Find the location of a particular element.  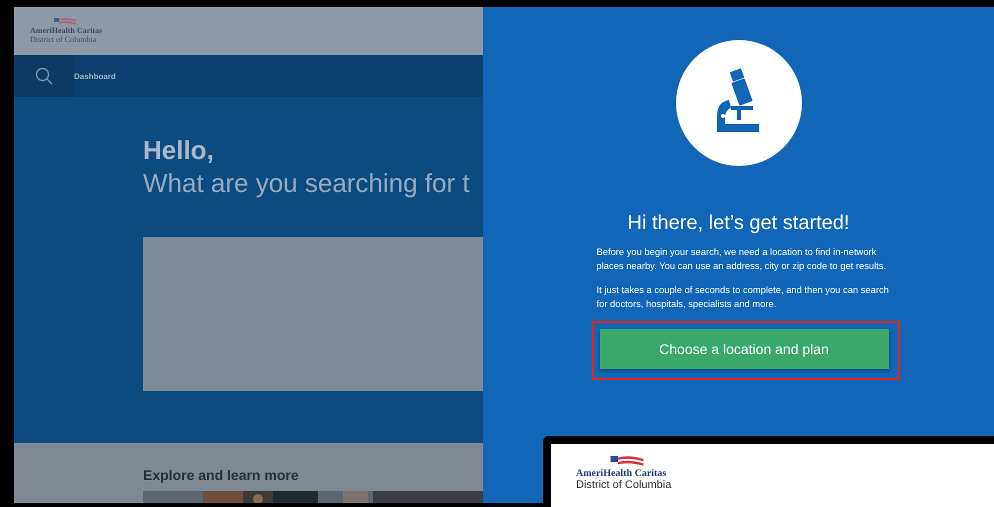

intro-paragraph: It just takes a couple of seconds to complete, and then you can search for doctors, hospitals, specialists and more. is located at coordinates (743, 297).